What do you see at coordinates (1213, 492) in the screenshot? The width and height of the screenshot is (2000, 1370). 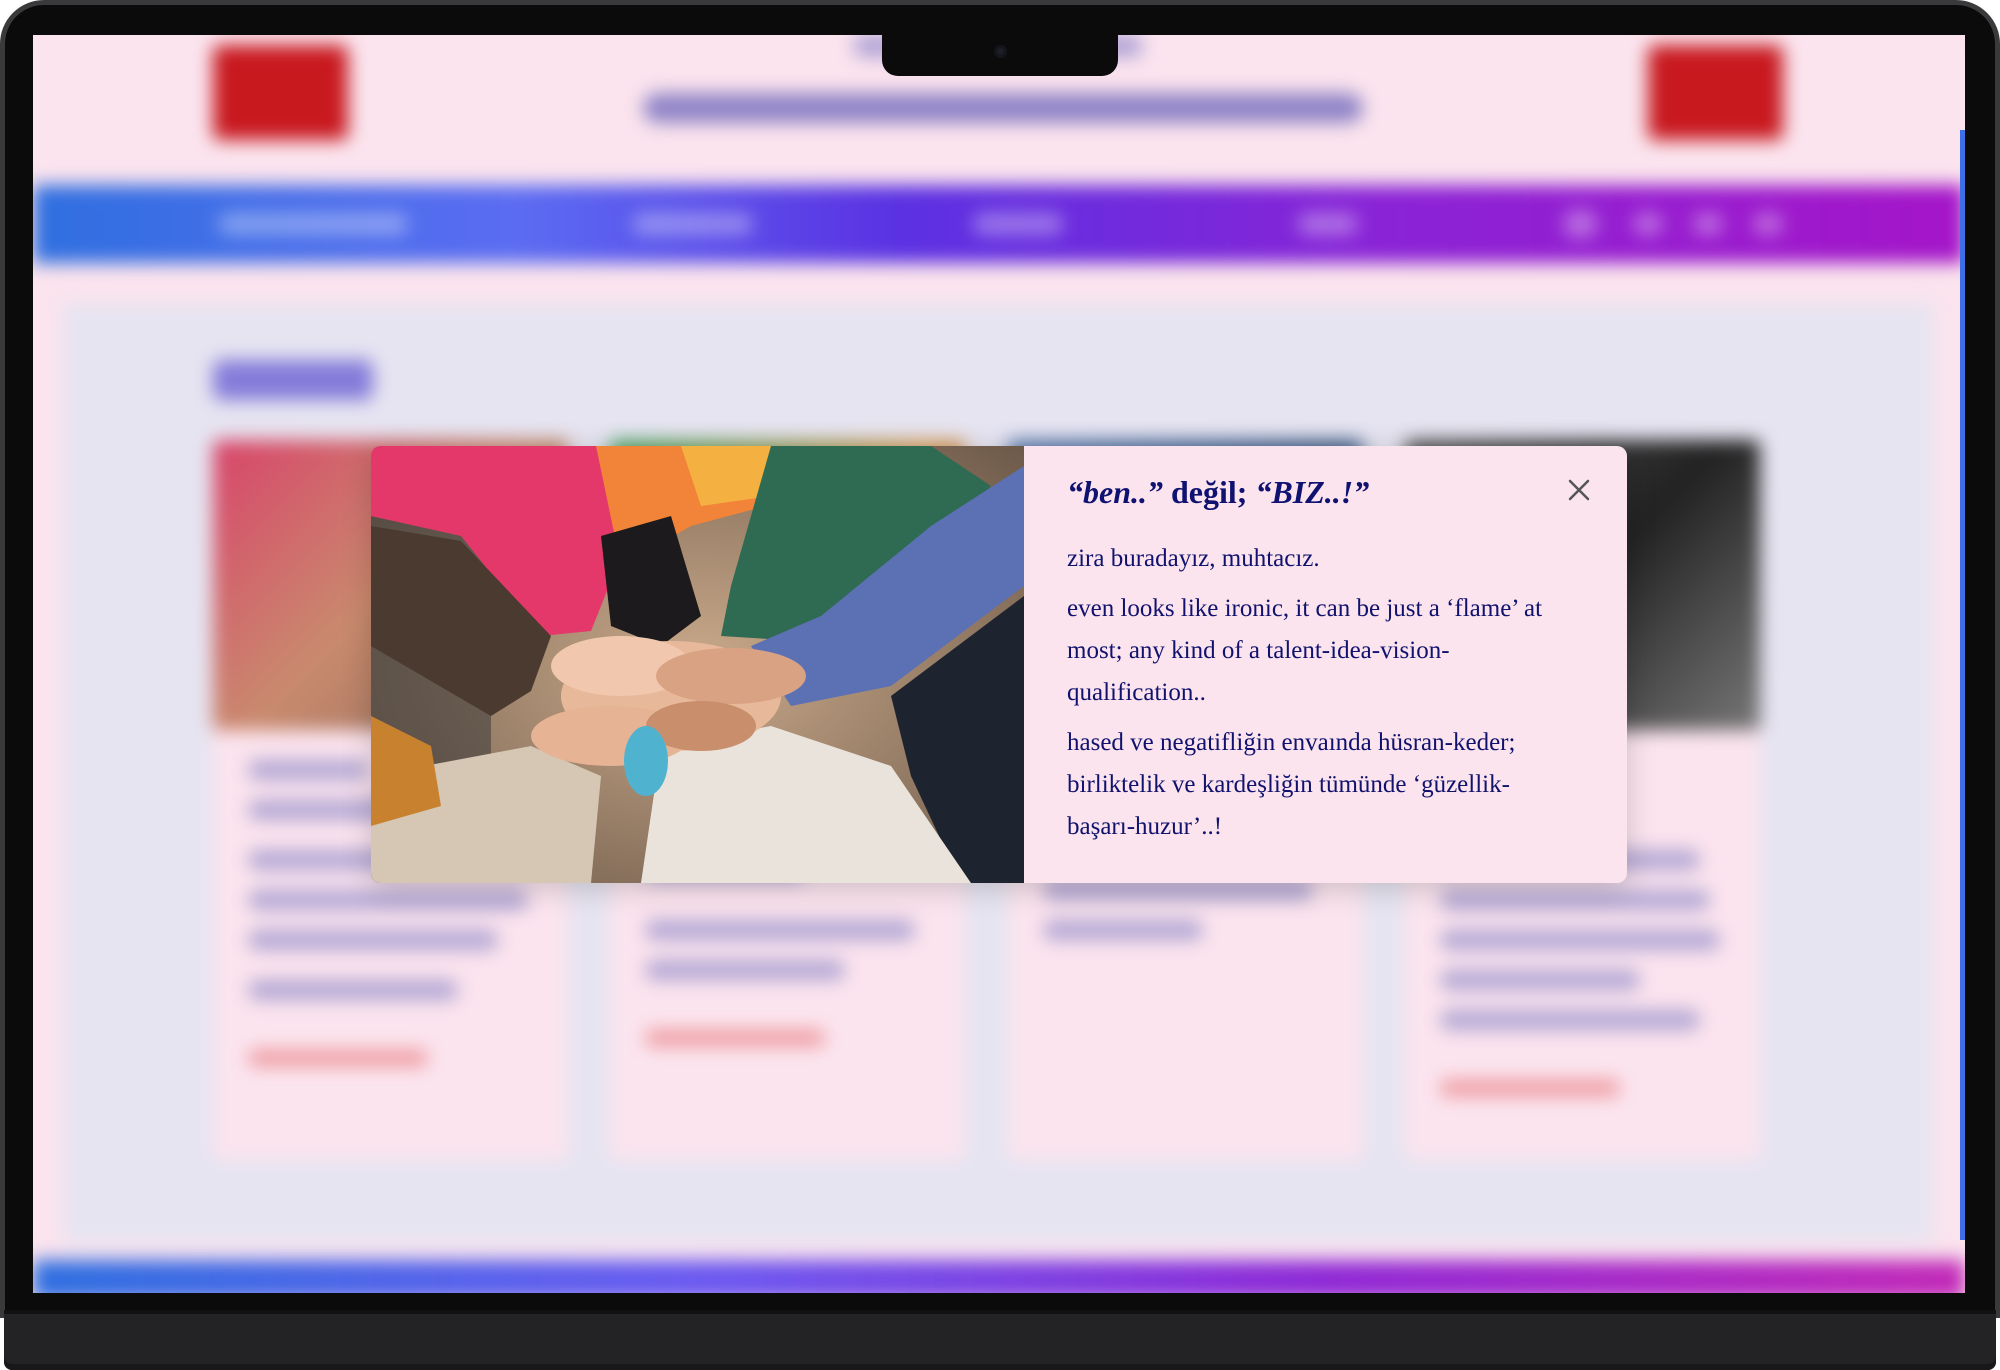 I see `modal-title-degil: değil;` at bounding box center [1213, 492].